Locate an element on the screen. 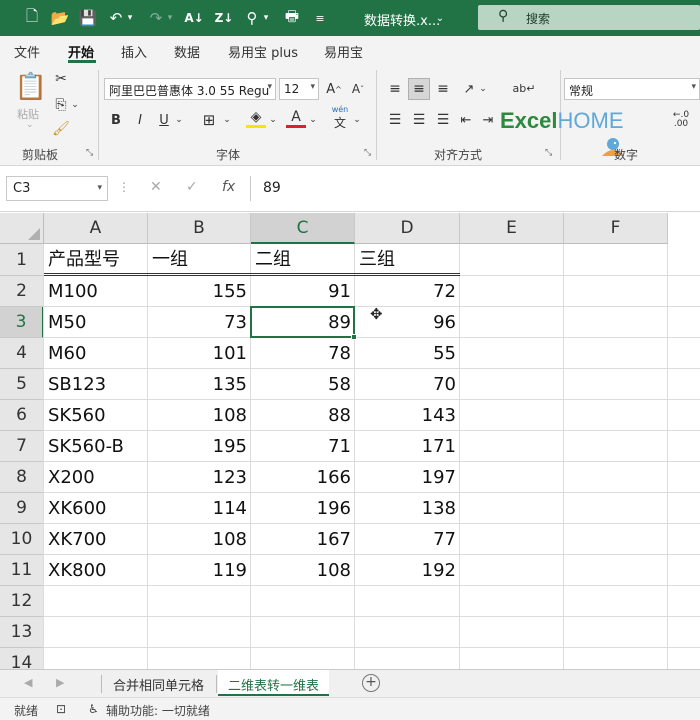 This screenshot has height=720, width=700. tab-insert: 插入 is located at coordinates (134, 51).